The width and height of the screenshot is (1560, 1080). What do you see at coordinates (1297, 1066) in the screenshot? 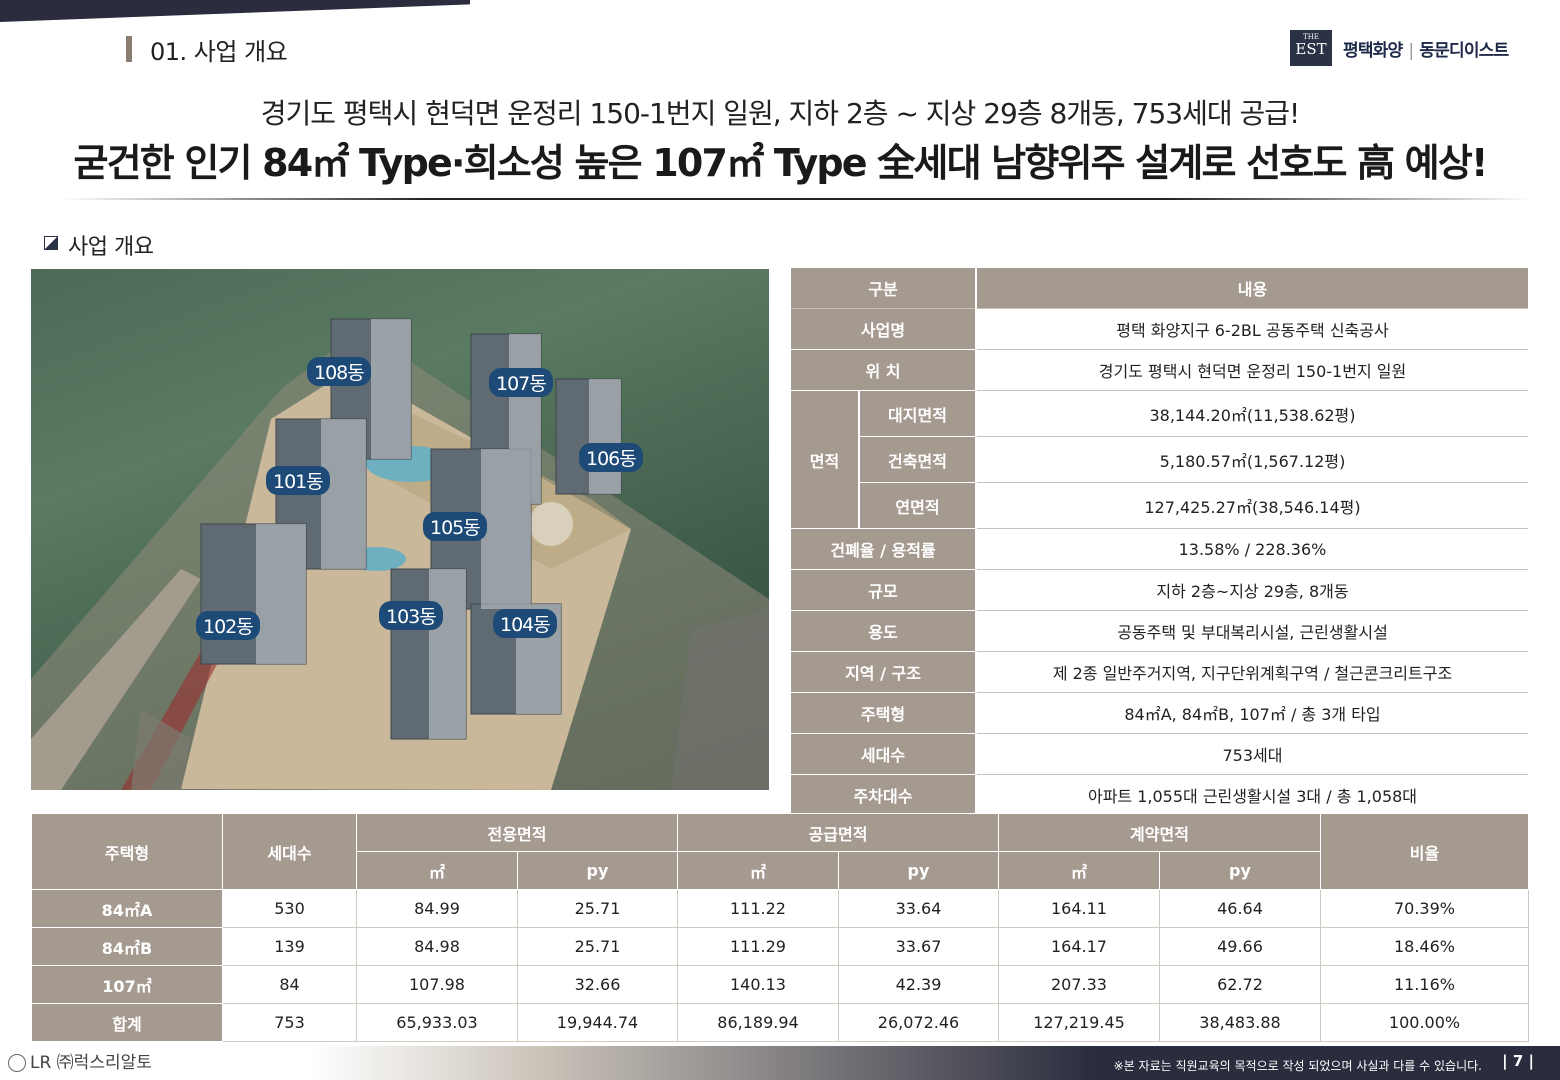
I see `footer-disclaimer: ※본 자료는 직원교육의 목적으로 작성 되었으며 사실과 다를 수 있습니다.` at bounding box center [1297, 1066].